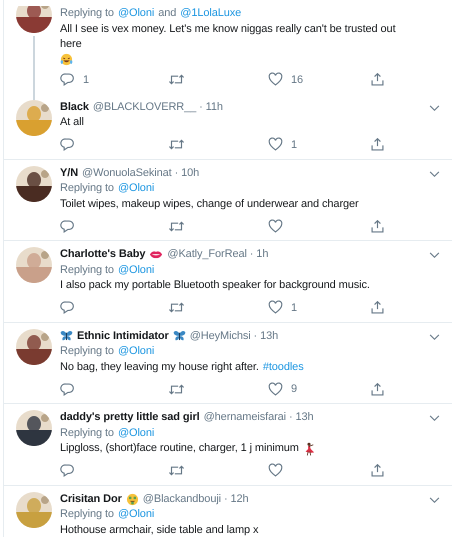 This screenshot has height=537, width=452. Describe the element at coordinates (103, 254) in the screenshot. I see `author-name: Charlotte's Baby` at that location.